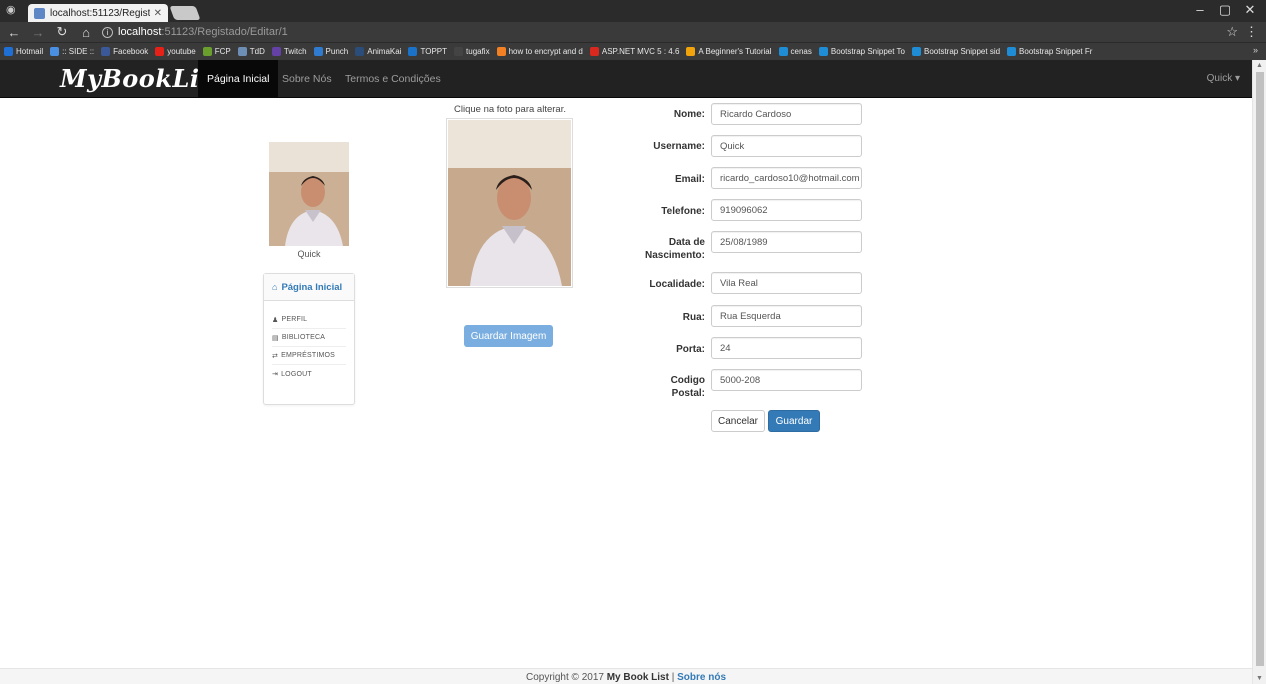 The height and width of the screenshot is (684, 1266). Describe the element at coordinates (509, 203) in the screenshot. I see `profile-photo-upload` at that location.